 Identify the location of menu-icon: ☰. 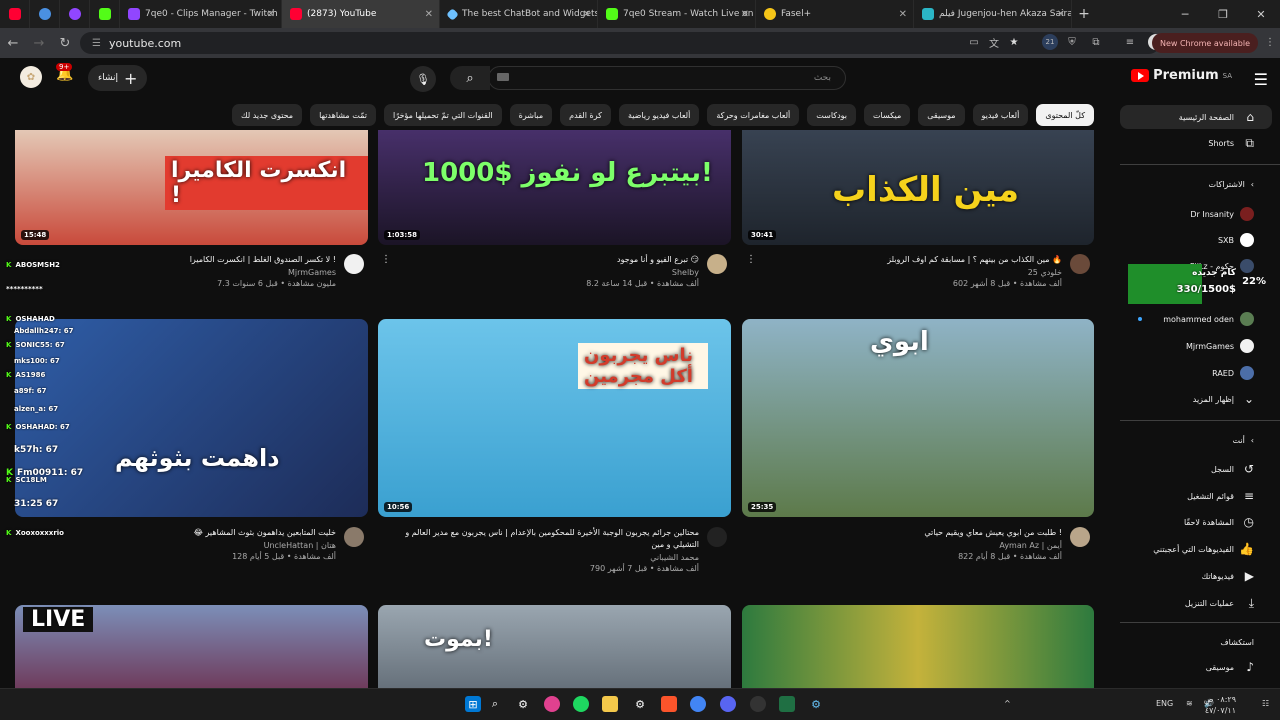
(1261, 79).